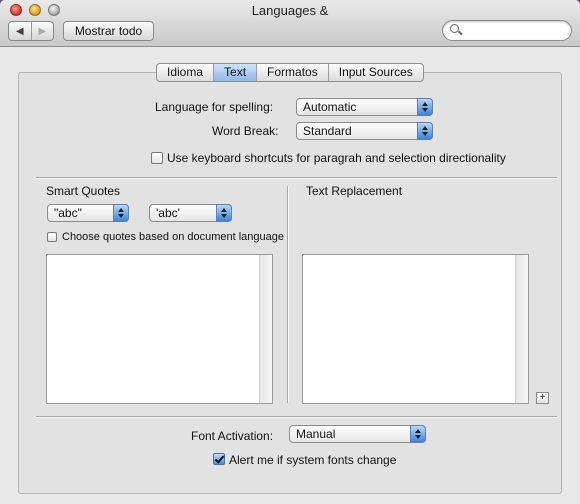  Describe the element at coordinates (364, 131) in the screenshot. I see `word-break-popup: Standard` at that location.